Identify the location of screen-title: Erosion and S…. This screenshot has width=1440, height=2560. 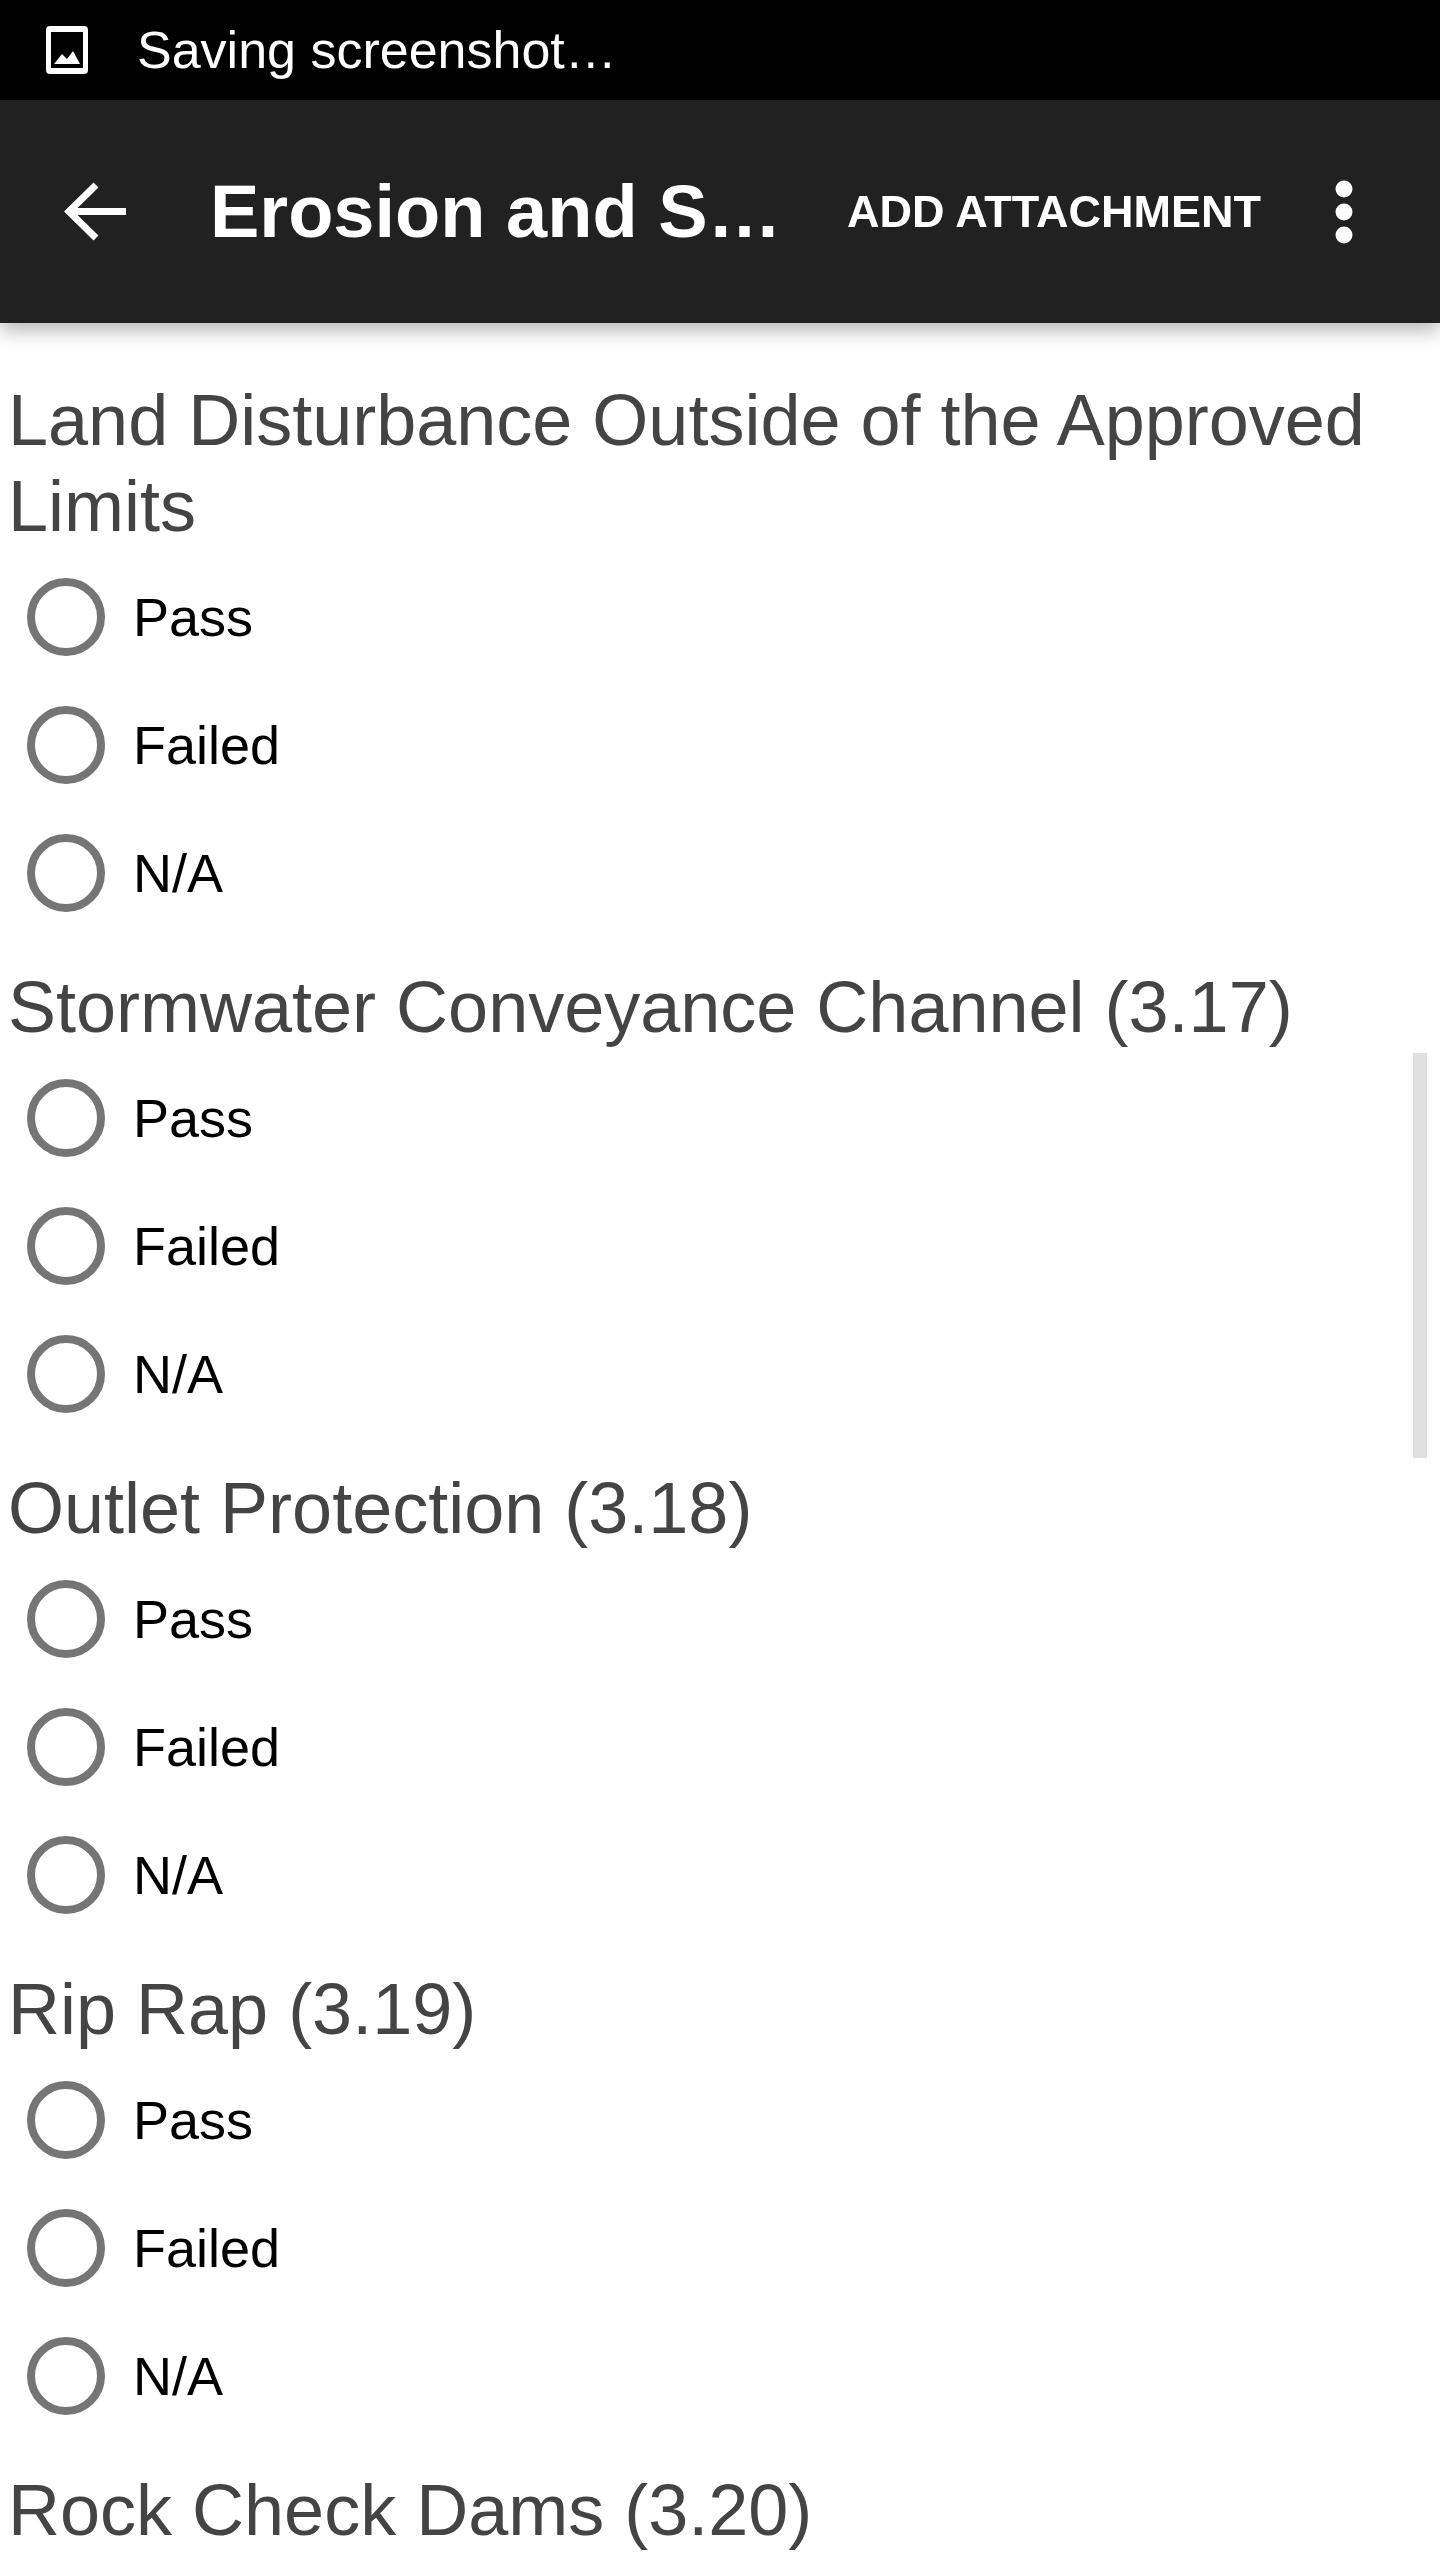
(496, 211).